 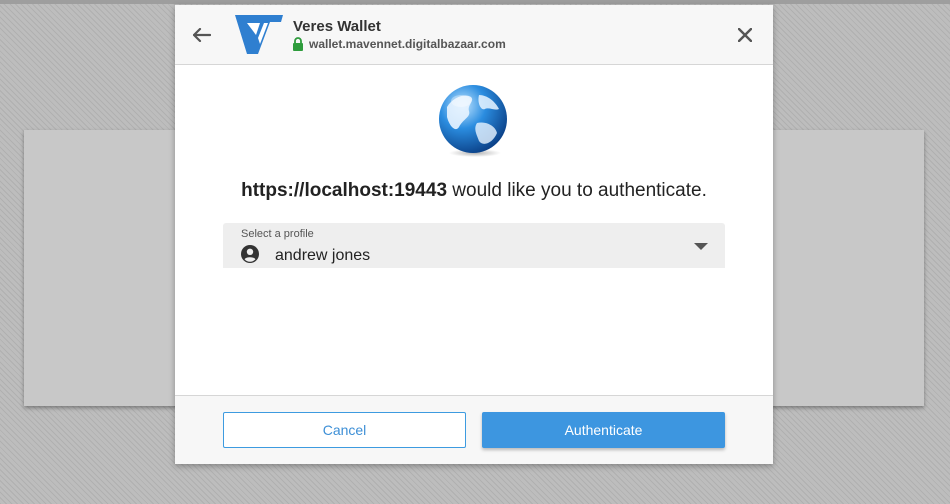 I want to click on lock-icon, so click(x=298, y=44).